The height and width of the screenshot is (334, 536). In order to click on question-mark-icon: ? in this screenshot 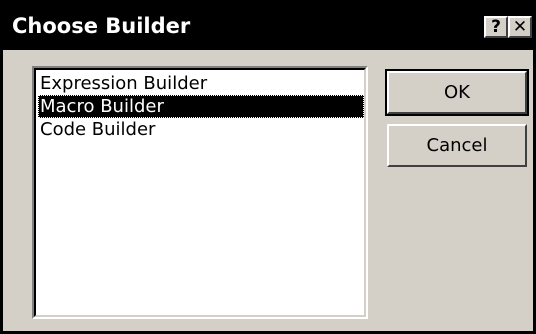, I will do `click(496, 27)`.